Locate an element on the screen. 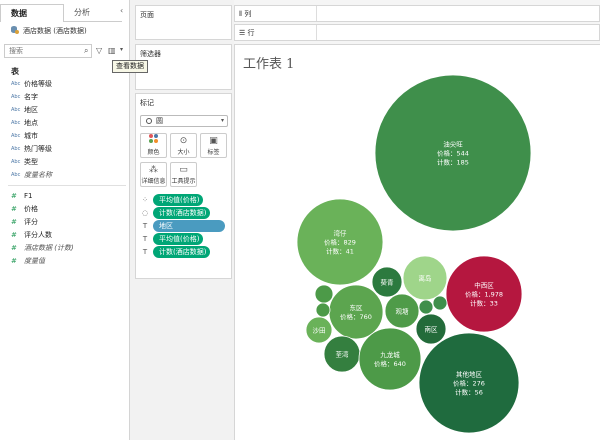  bubble-group: 九龙城价格：640 is located at coordinates (390, 359).